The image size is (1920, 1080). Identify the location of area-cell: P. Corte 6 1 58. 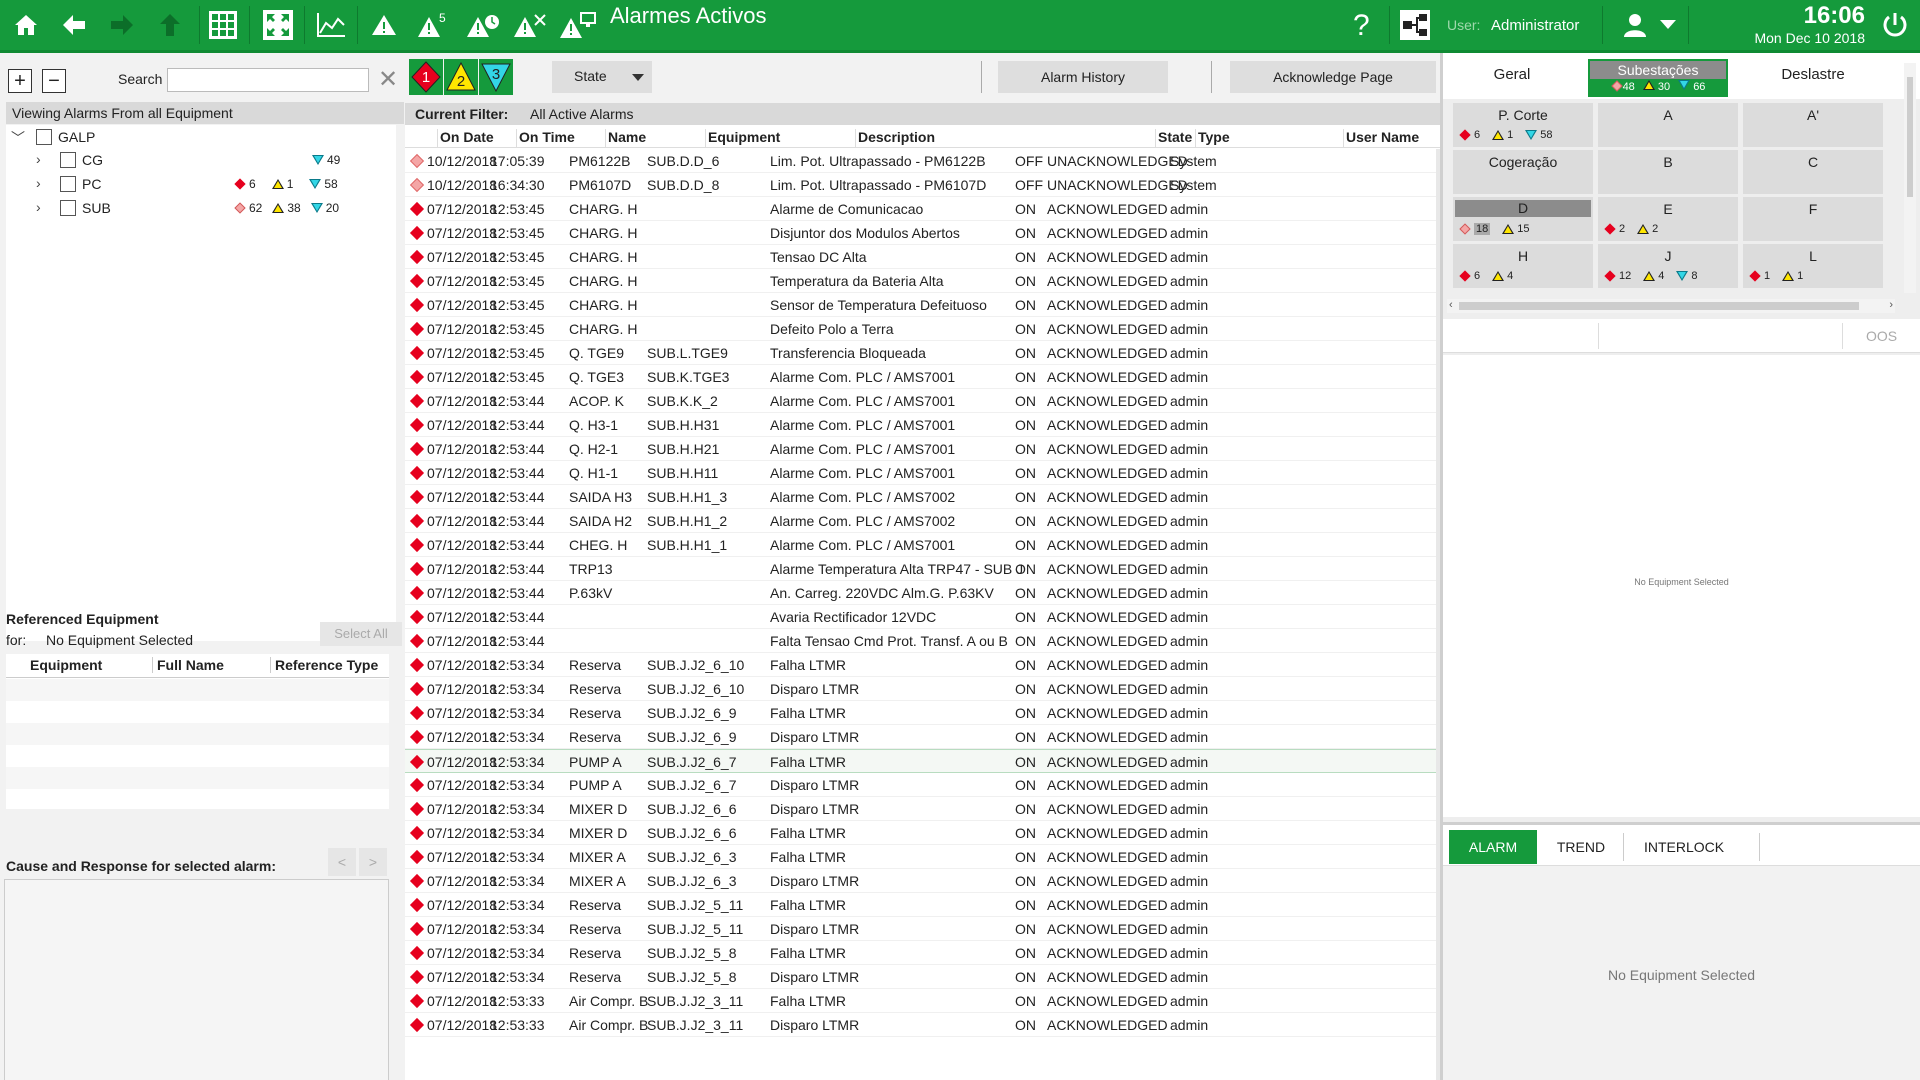
(1523, 125).